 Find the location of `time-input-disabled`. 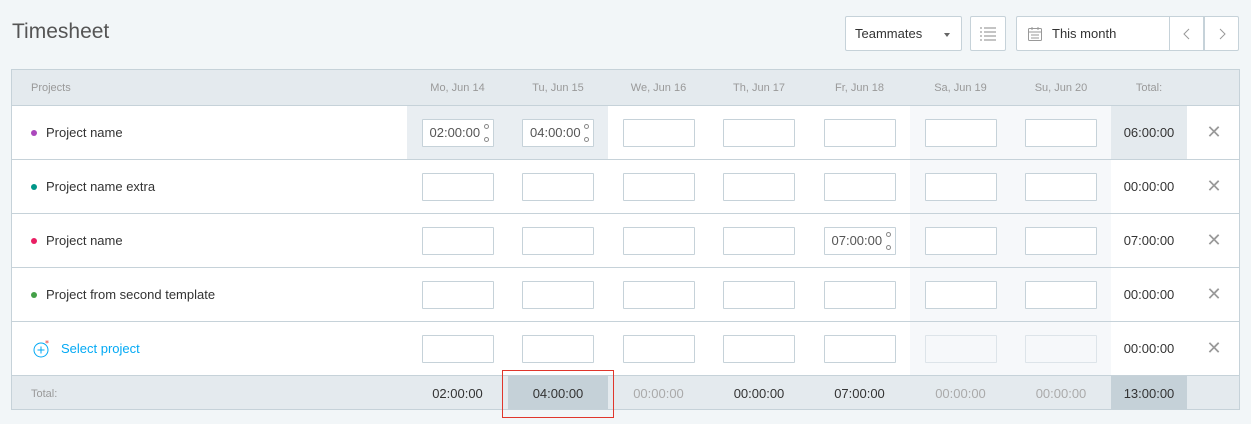

time-input-disabled is located at coordinates (960, 348).